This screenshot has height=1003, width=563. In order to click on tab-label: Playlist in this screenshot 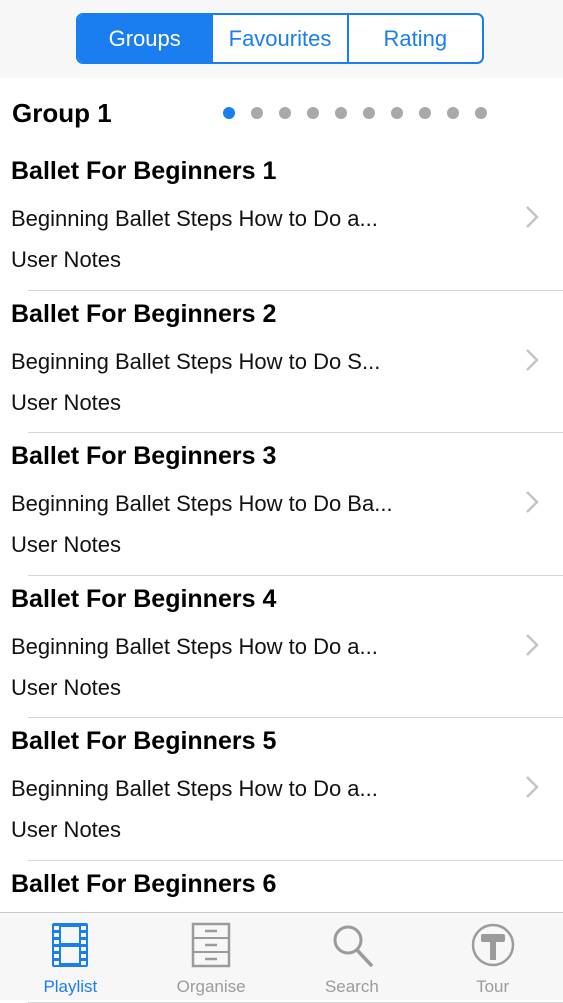, I will do `click(70, 987)`.